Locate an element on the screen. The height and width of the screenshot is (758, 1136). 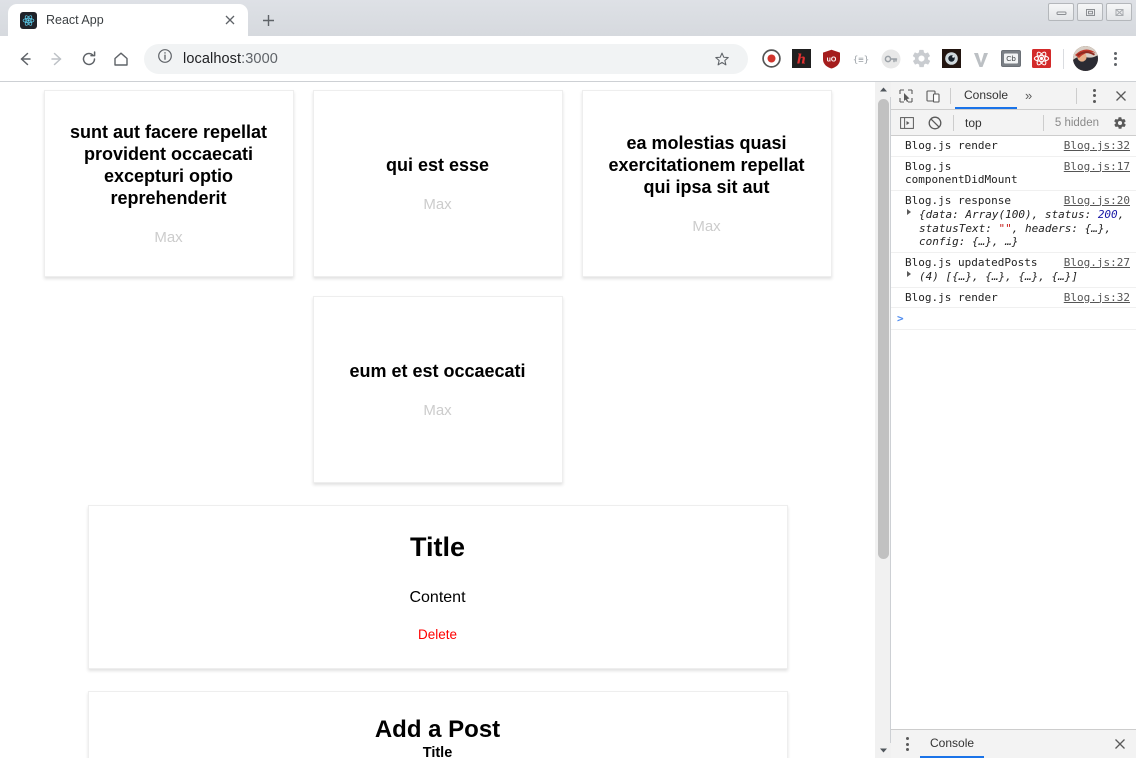
new-tab-button is located at coordinates (268, 20).